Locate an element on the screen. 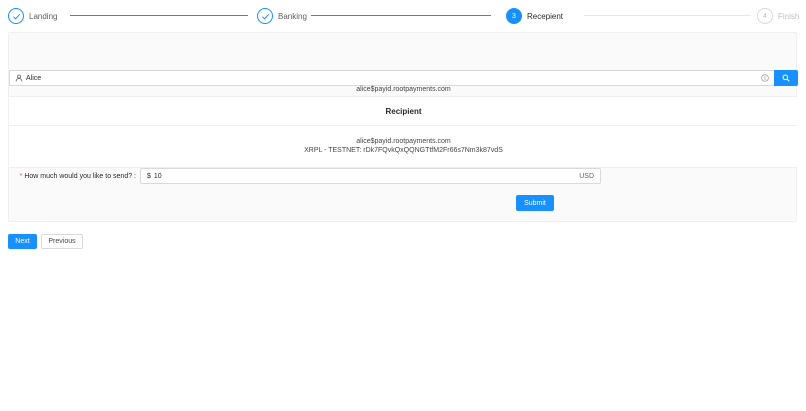 The width and height of the screenshot is (806, 411). amount-label: * How much would you like to send? : is located at coordinates (74, 176).